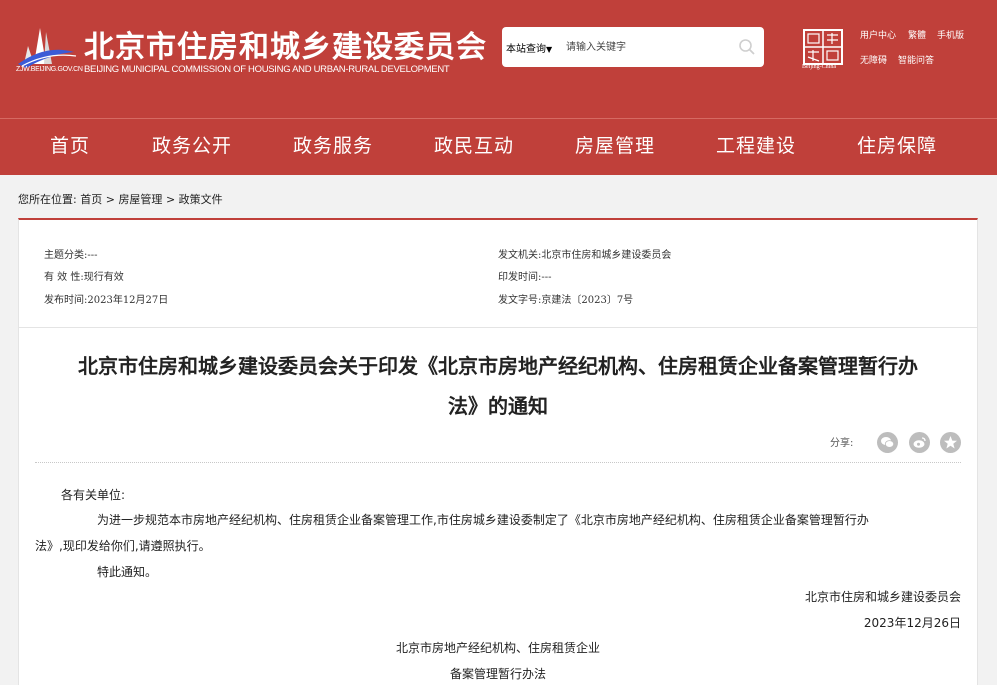 This screenshot has height=685, width=997. What do you see at coordinates (49, 69) in the screenshot?
I see `logo-url-text: ZJW.BEIJING.GOV.CN` at bounding box center [49, 69].